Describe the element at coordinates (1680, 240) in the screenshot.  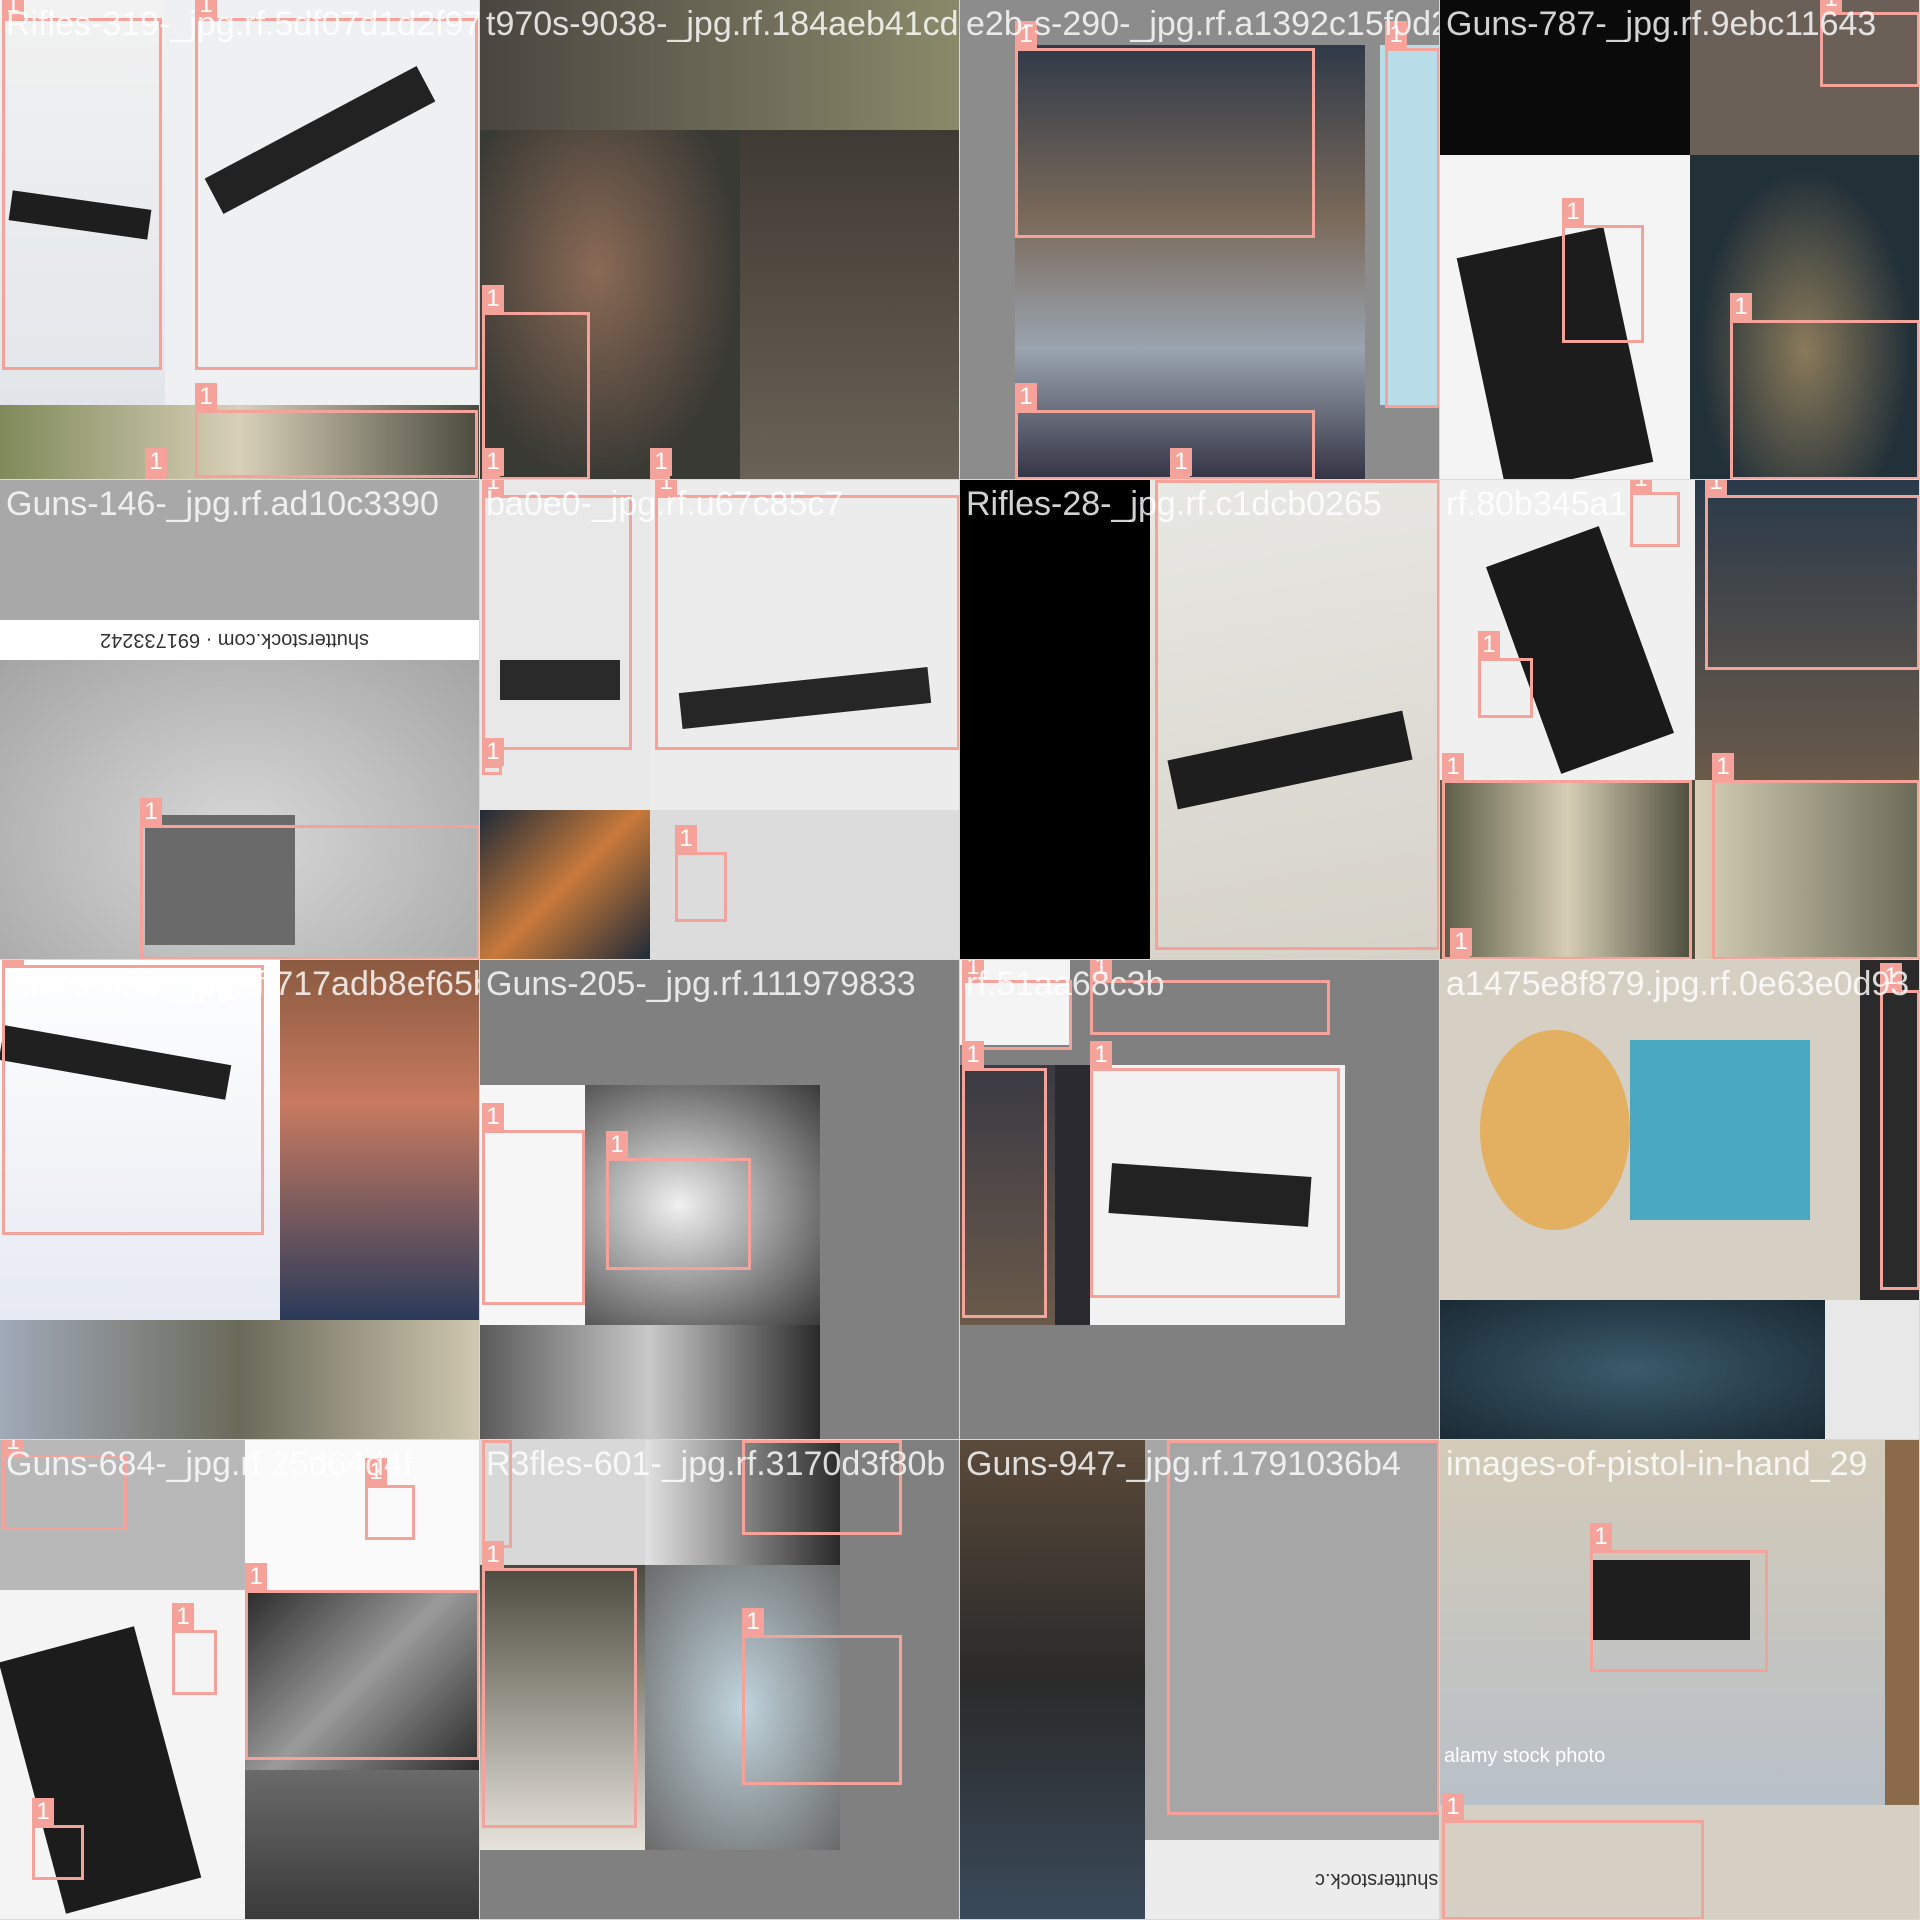
I see `mosaic-tile: Guns-787-_jpg.rf.9ebc11643 1 1 1` at that location.